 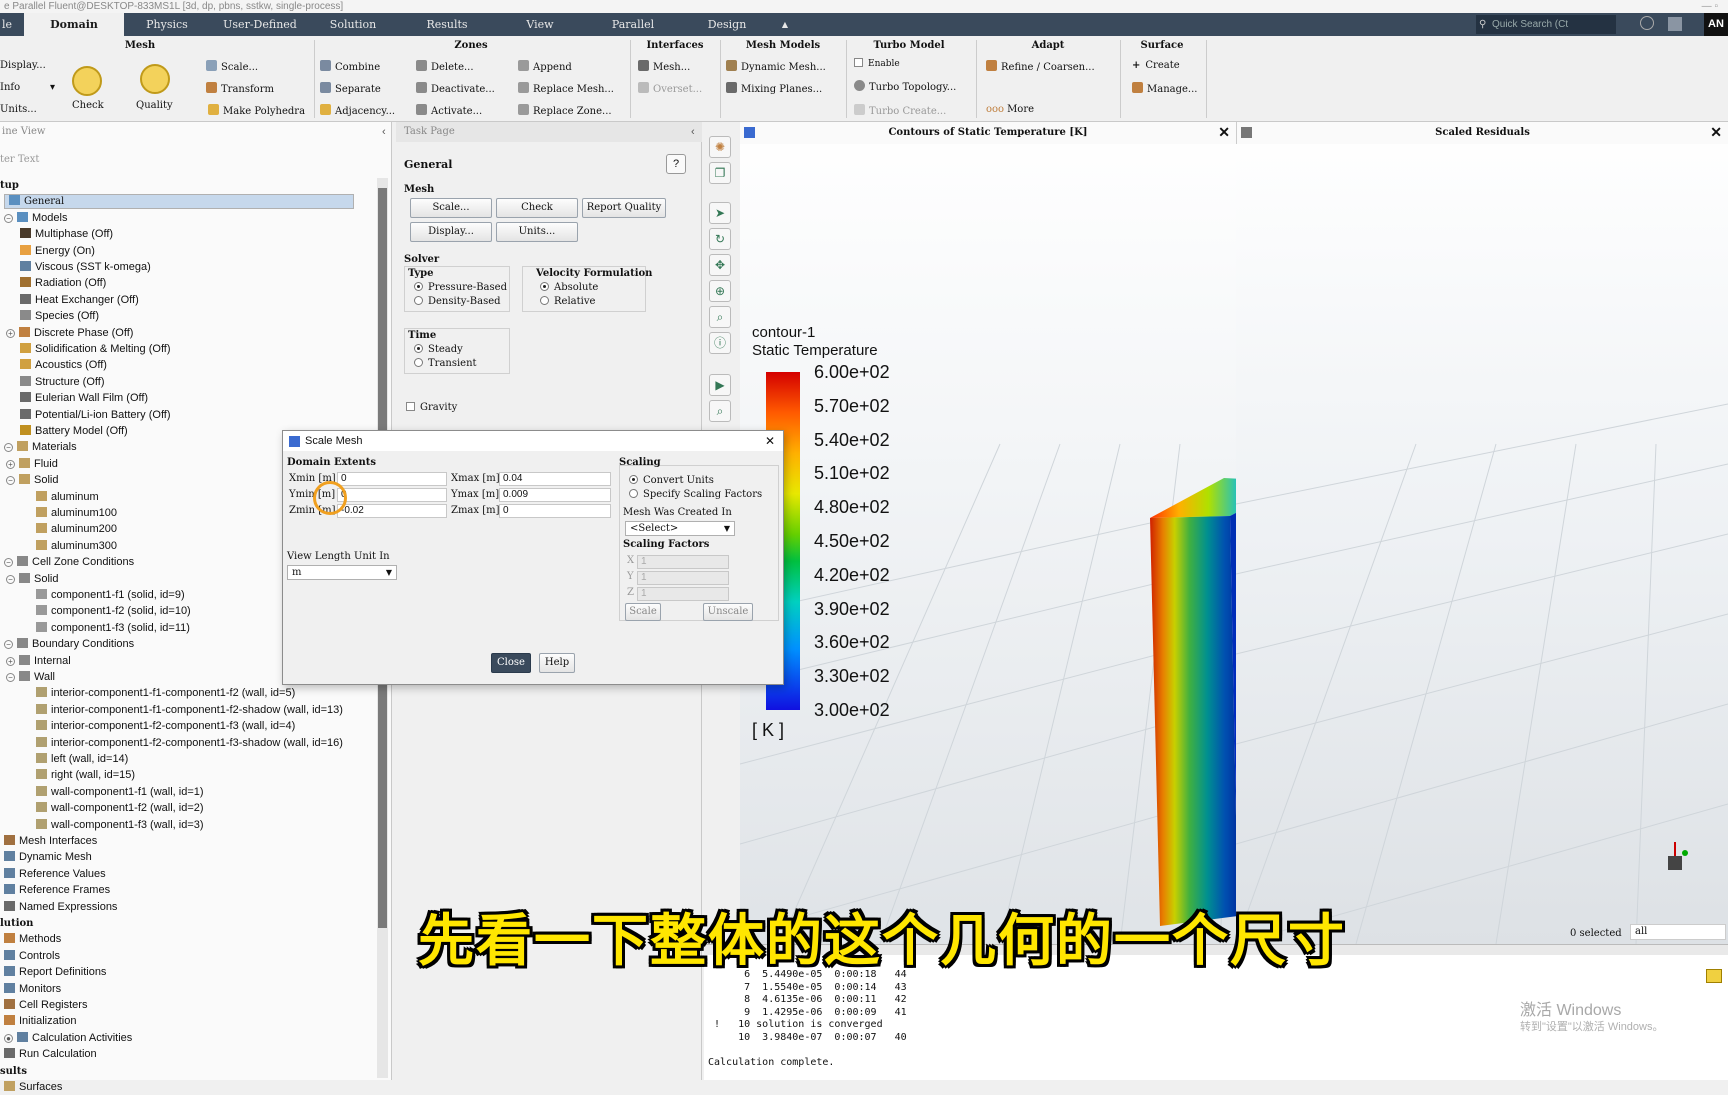 I want to click on tree-item: Acoustics (Off), so click(x=63, y=365).